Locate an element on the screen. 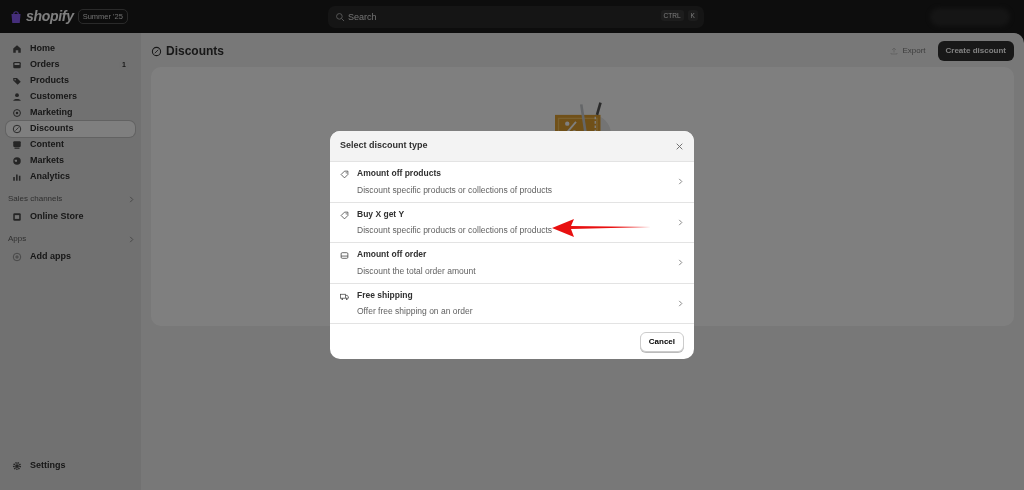  nav-item: Settings is located at coordinates (70, 466).